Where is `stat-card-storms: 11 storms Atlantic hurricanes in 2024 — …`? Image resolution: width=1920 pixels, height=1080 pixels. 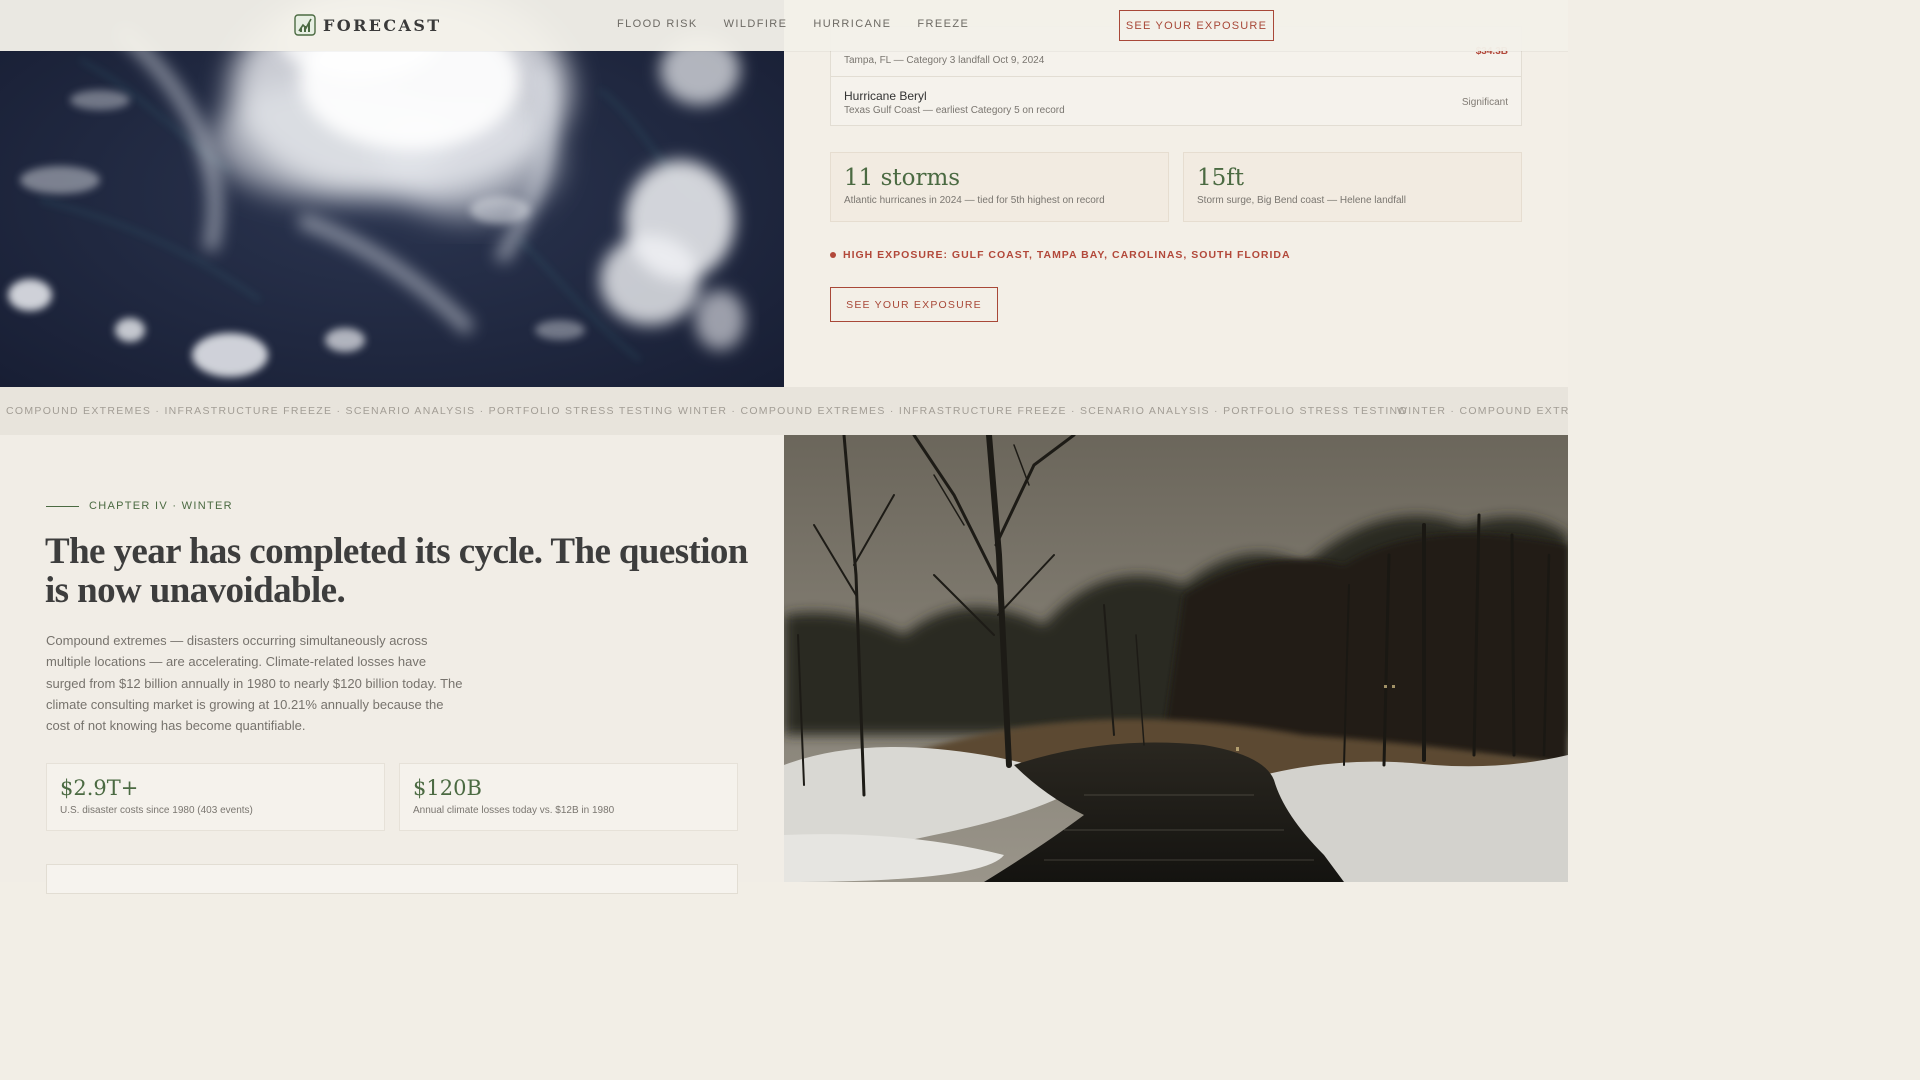
stat-card-storms: 11 storms Atlantic hurricanes in 2024 — … is located at coordinates (999, 187).